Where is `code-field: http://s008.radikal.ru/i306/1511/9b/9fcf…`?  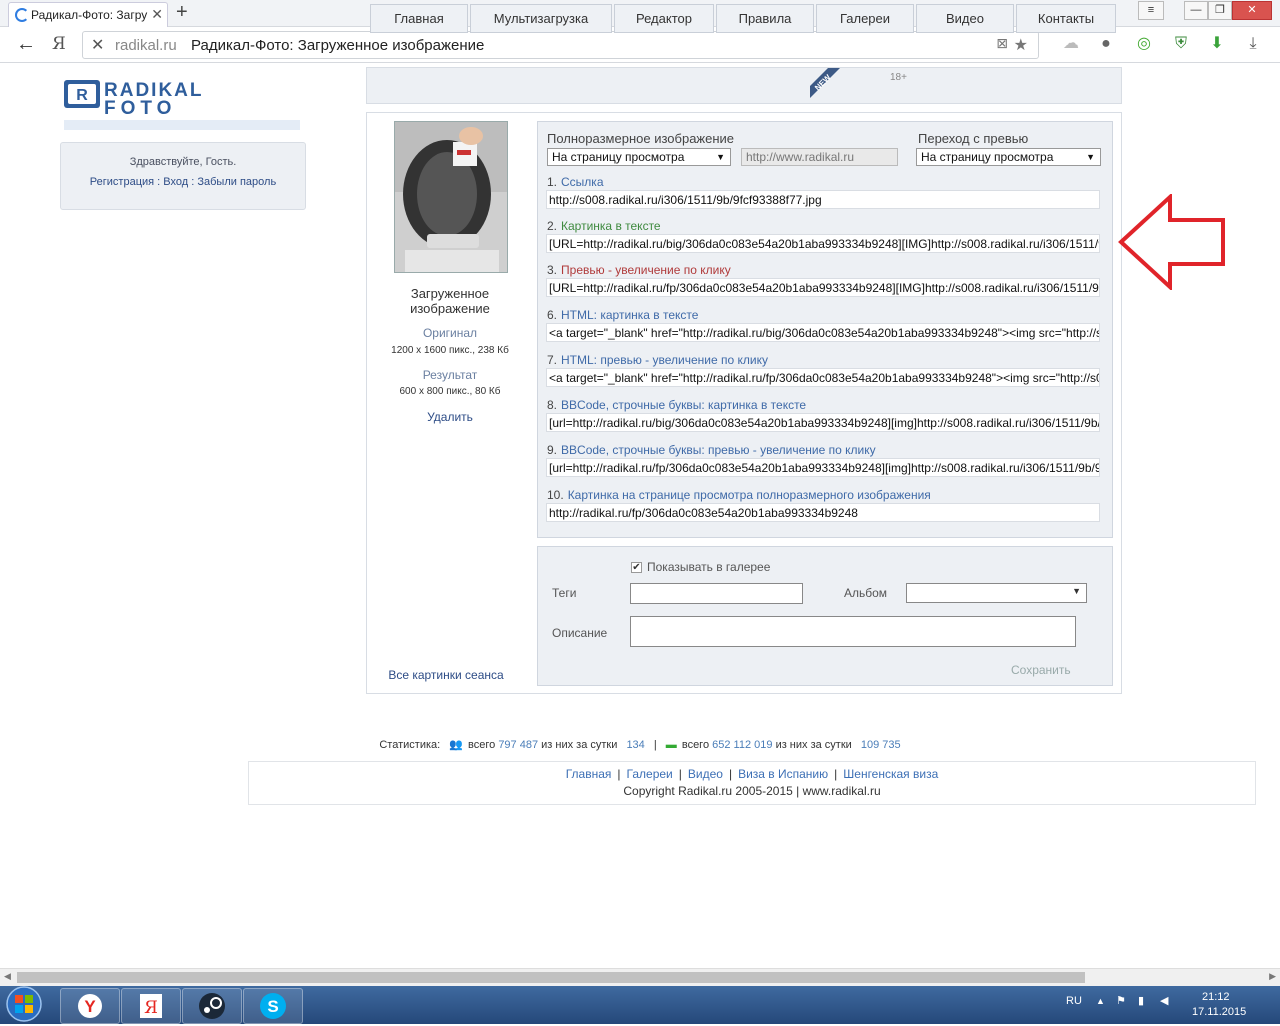 code-field: http://s008.radikal.ru/i306/1511/9b/9fcf… is located at coordinates (823, 199).